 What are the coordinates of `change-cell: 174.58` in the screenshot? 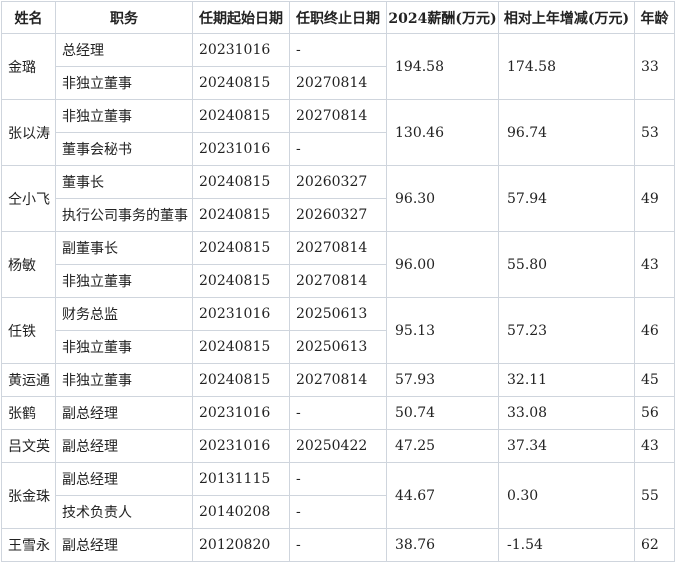 It's located at (566, 66).